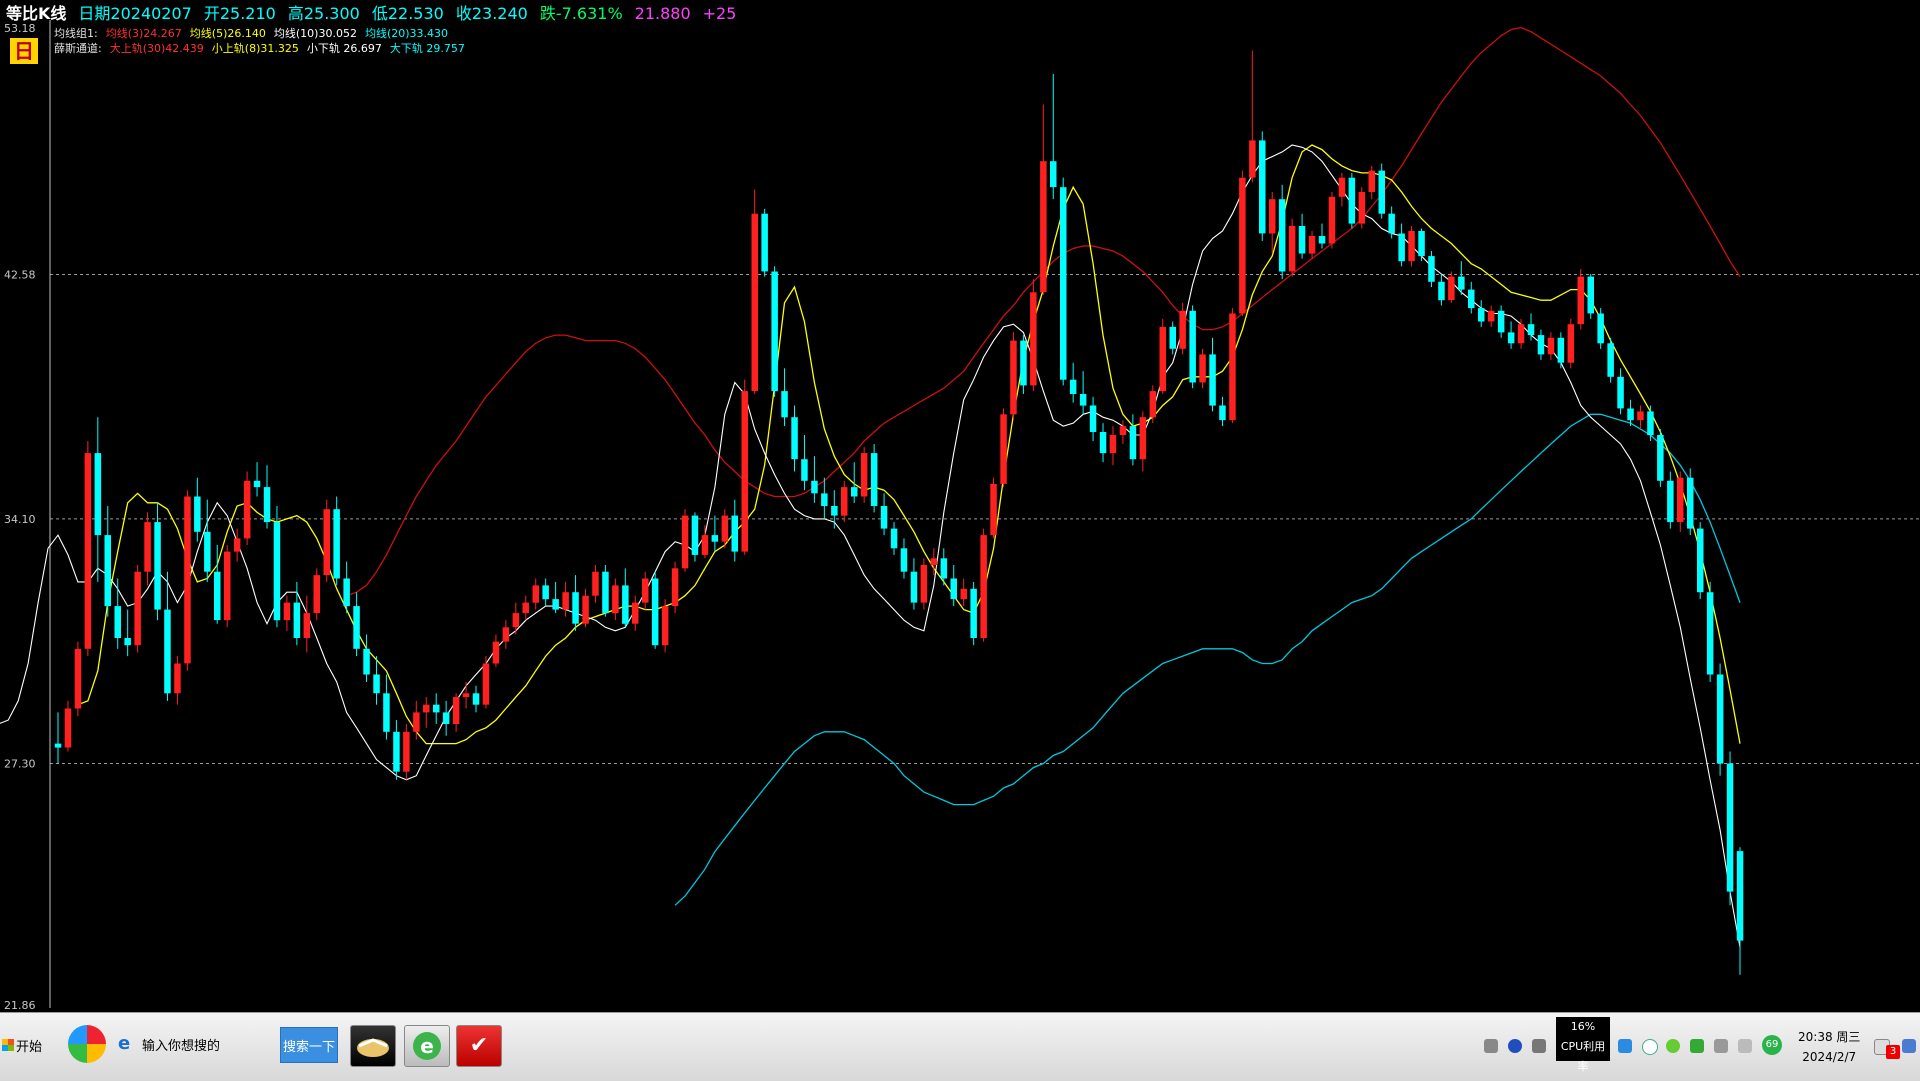  I want to click on search-button: 搜索一下, so click(309, 1045).